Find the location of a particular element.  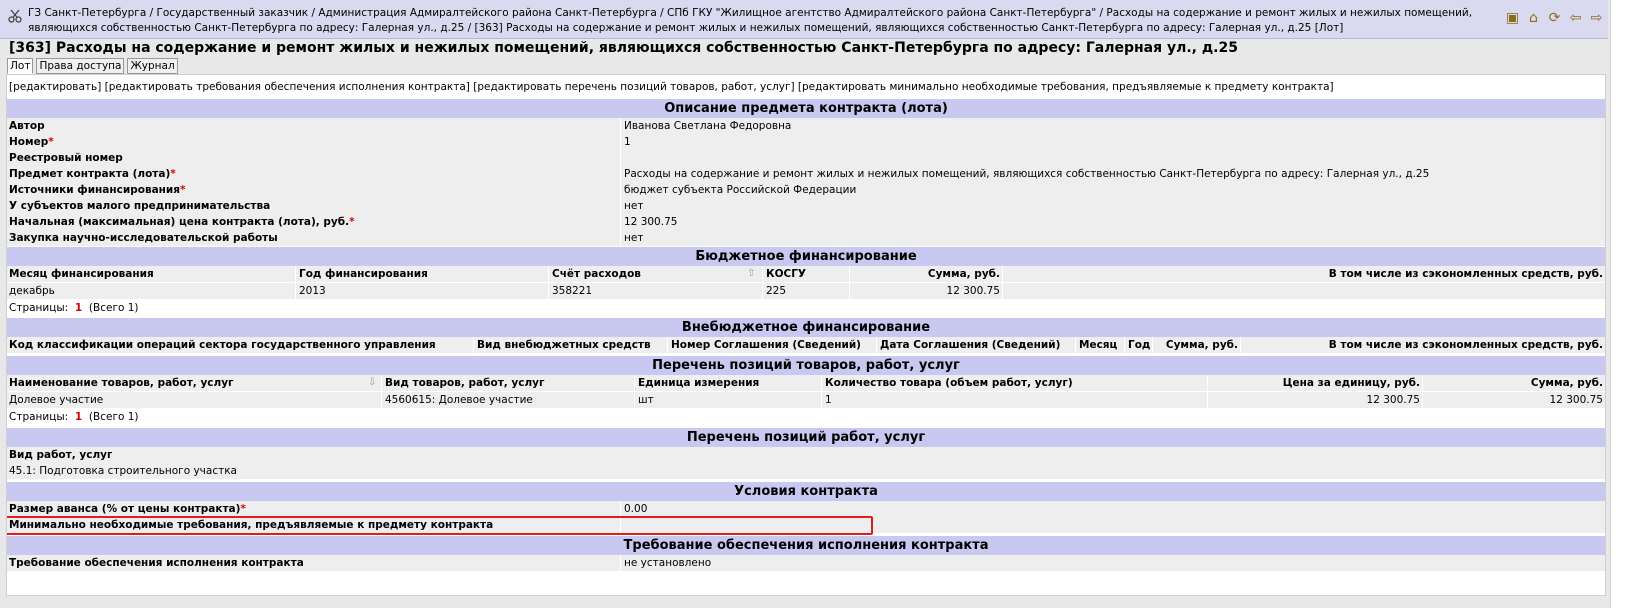

section-header-description: Описание предмета контракта (лота) is located at coordinates (806, 108).